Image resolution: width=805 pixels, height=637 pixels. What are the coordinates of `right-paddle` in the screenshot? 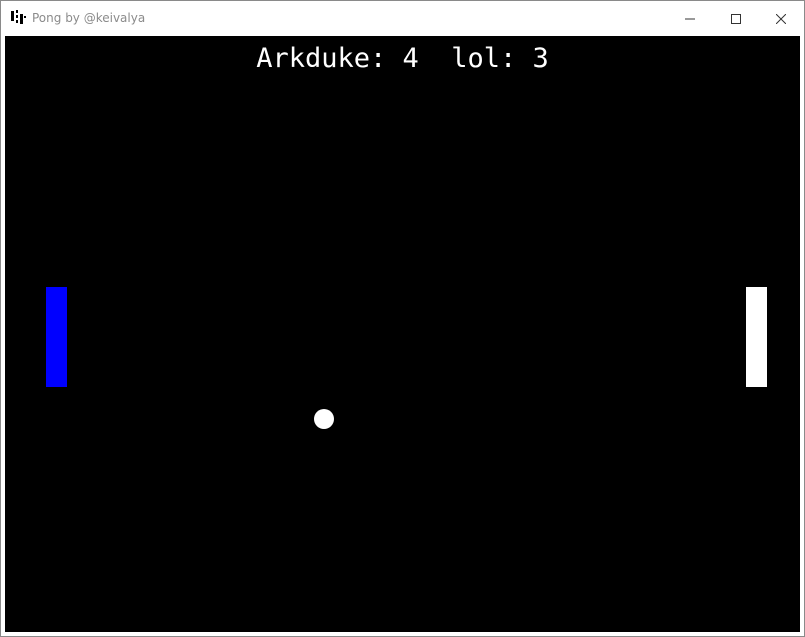 It's located at (756, 337).